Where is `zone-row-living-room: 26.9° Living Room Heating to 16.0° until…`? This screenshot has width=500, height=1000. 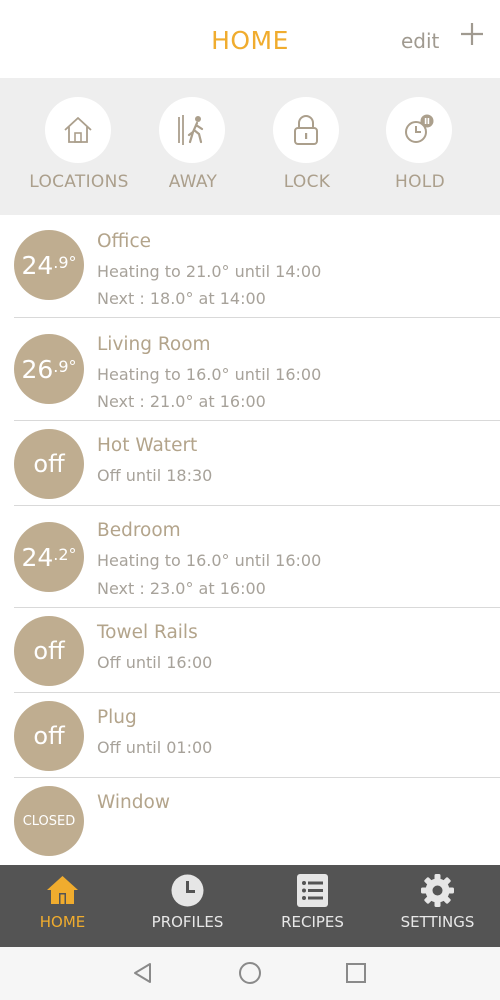 zone-row-living-room: 26.9° Living Room Heating to 16.0° until… is located at coordinates (250, 369).